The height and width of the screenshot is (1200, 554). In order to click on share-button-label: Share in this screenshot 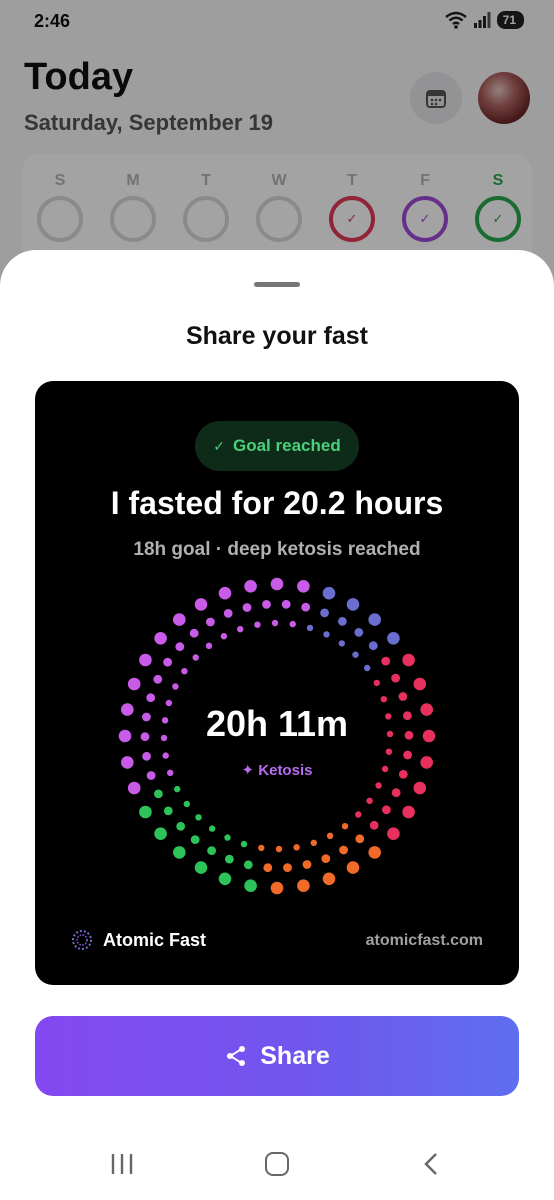, I will do `click(295, 1055)`.